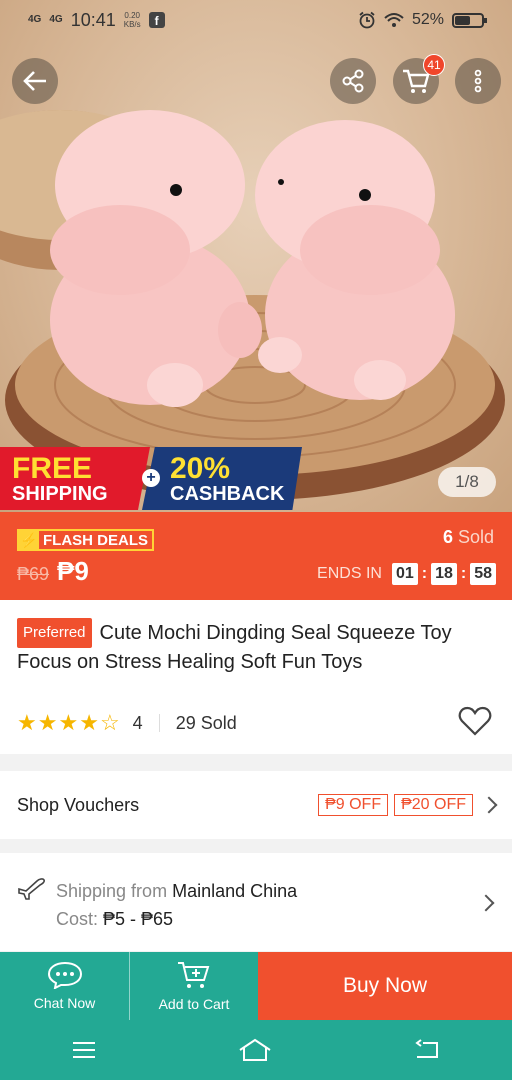 The height and width of the screenshot is (1080, 512). What do you see at coordinates (227, 494) in the screenshot?
I see `cashback-text: CASHBACK` at bounding box center [227, 494].